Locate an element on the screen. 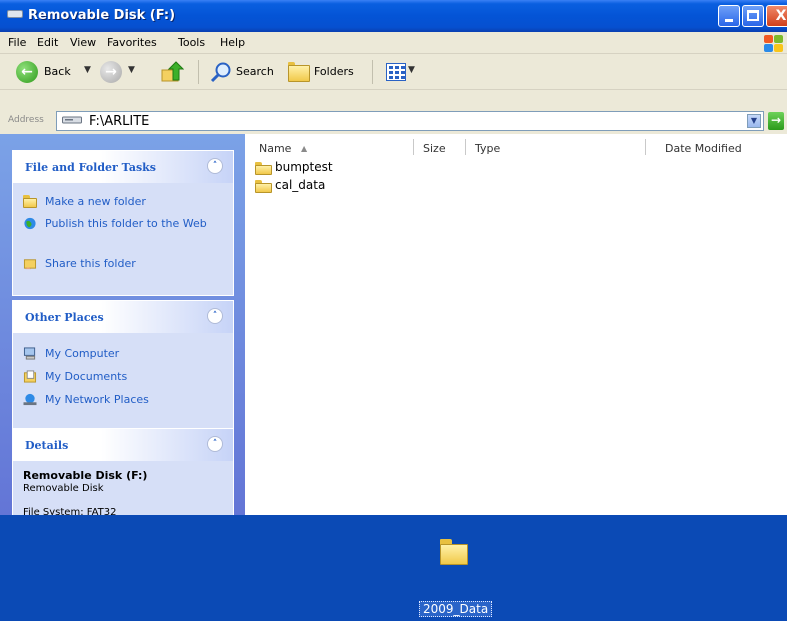 The height and width of the screenshot is (621, 787). toolbar: ← Back ▼ → ▼ Search Folders ▼ is located at coordinates (393, 72).